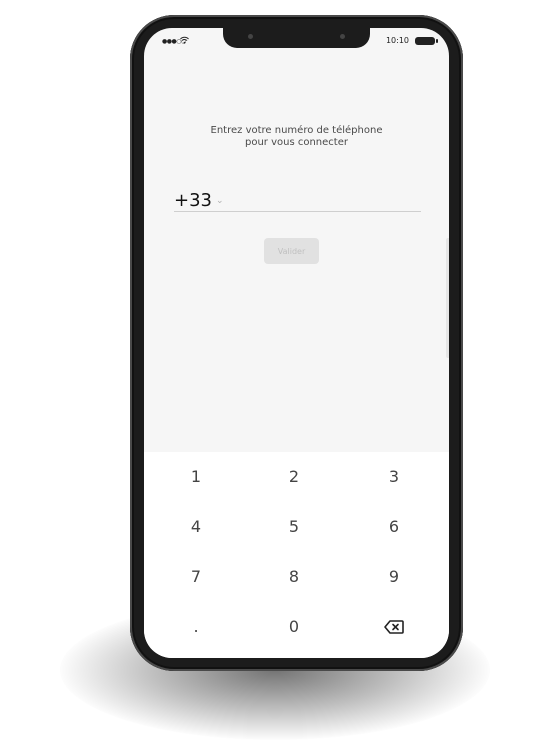  Describe the element at coordinates (196, 627) in the screenshot. I see `key-decimal: .` at that location.